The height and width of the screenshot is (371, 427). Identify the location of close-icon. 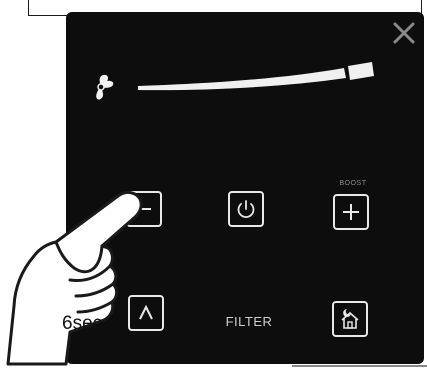
(404, 33).